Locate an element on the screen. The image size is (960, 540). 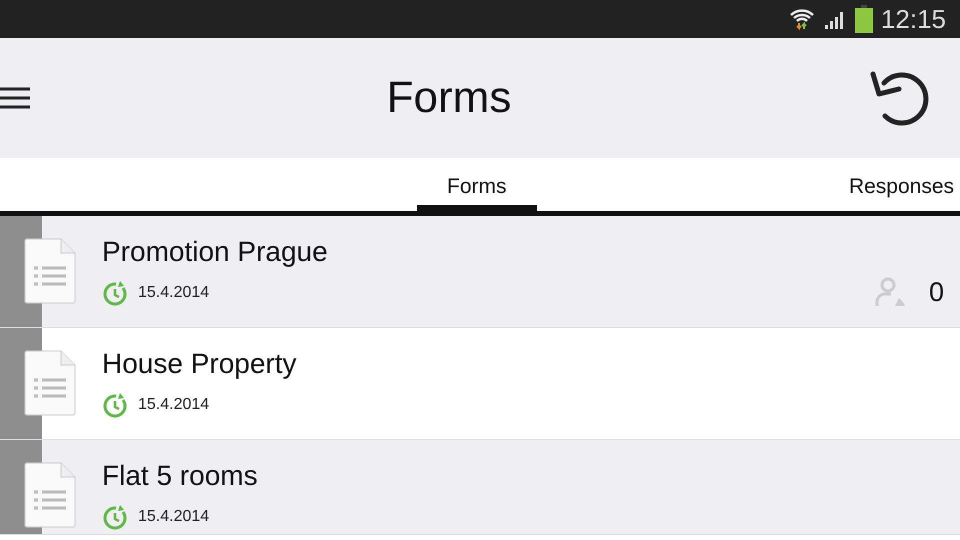
menu-icon is located at coordinates (15, 98).